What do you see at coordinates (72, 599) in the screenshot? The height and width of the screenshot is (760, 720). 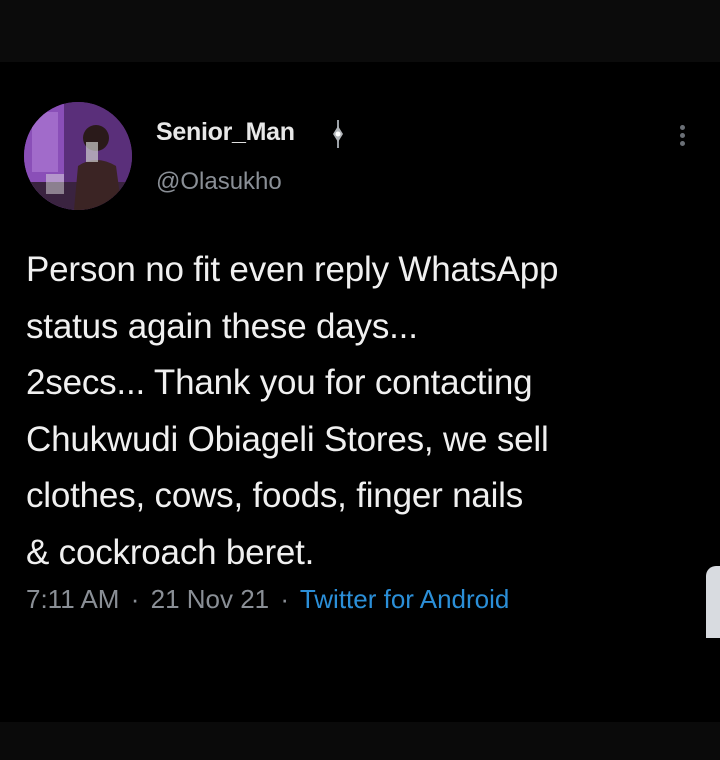 I see `tweet-time: 7:11 AM` at bounding box center [72, 599].